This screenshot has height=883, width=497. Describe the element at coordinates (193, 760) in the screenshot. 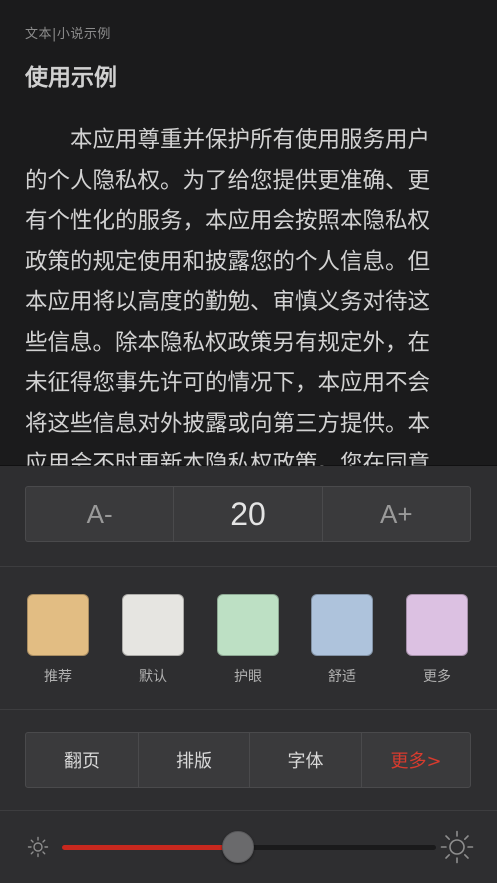

I see `tab-layout: 排版` at that location.